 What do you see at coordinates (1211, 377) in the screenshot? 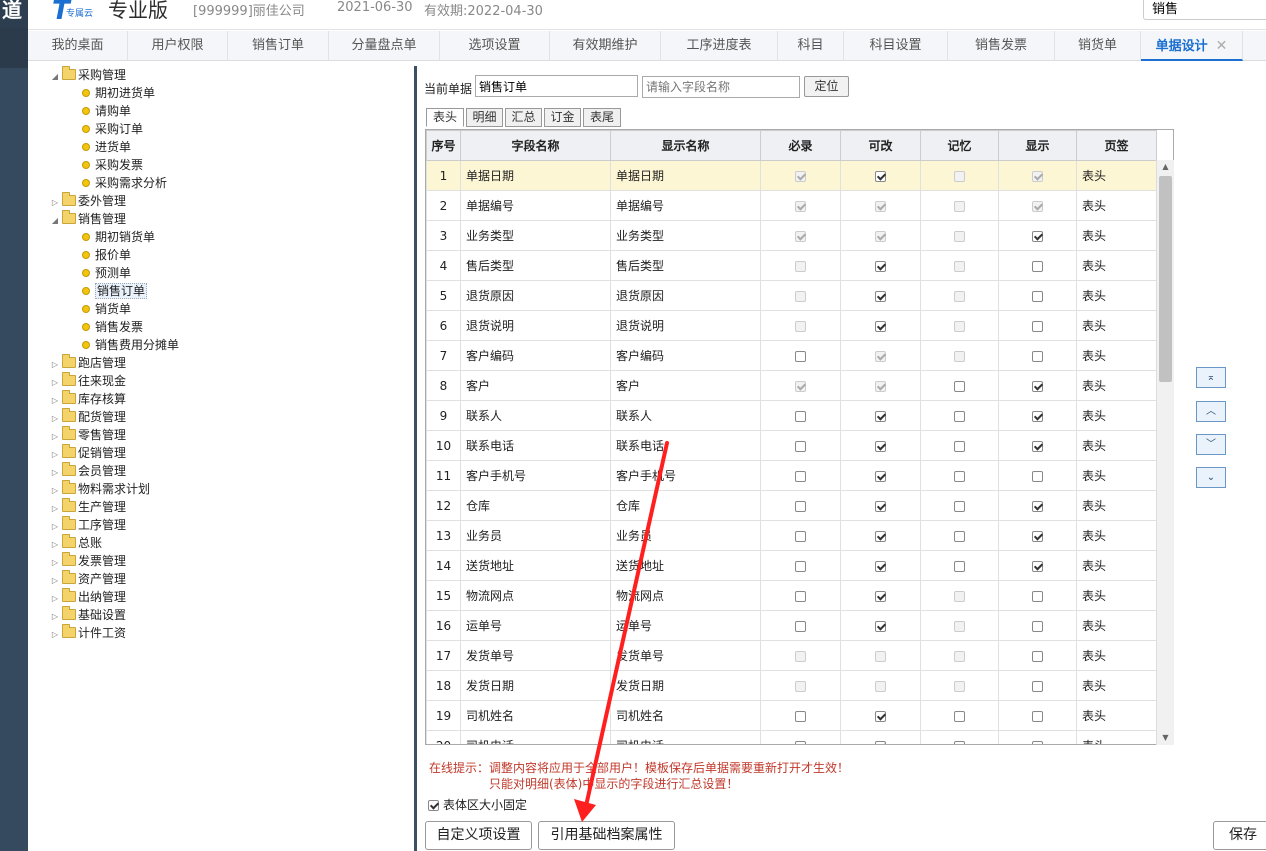
I see `move-top-button: ⌅` at bounding box center [1211, 377].